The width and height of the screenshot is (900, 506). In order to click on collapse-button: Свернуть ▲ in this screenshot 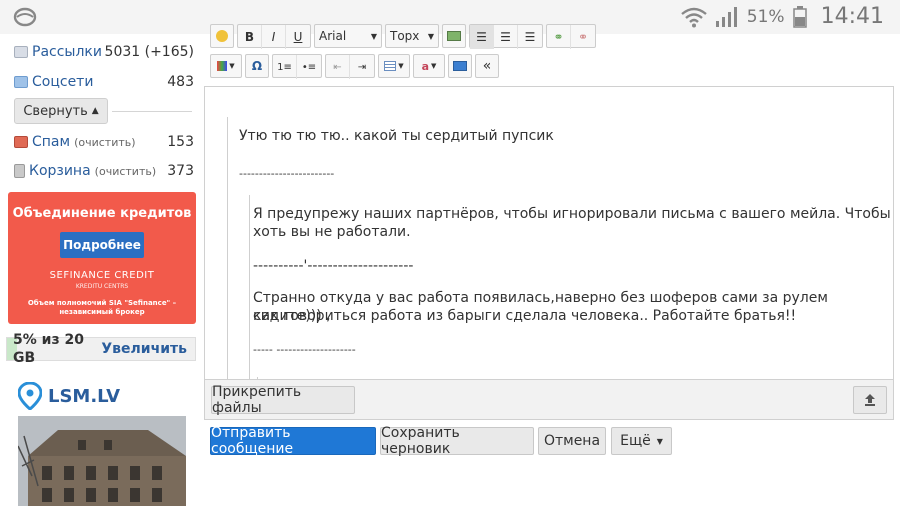, I will do `click(61, 111)`.